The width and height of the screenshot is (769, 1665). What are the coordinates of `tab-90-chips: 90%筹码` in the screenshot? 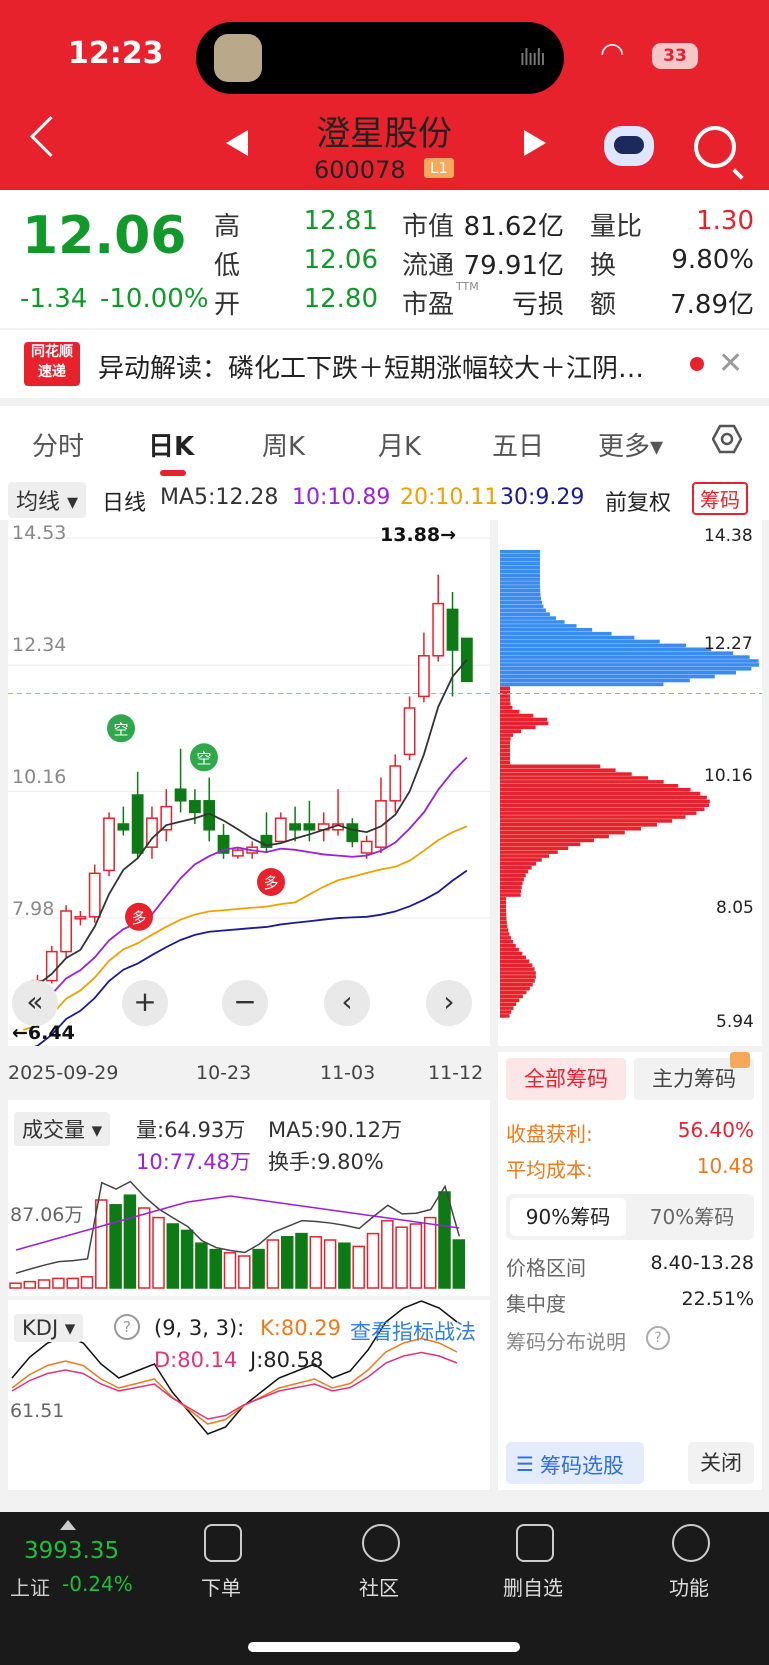 It's located at (568, 1217).